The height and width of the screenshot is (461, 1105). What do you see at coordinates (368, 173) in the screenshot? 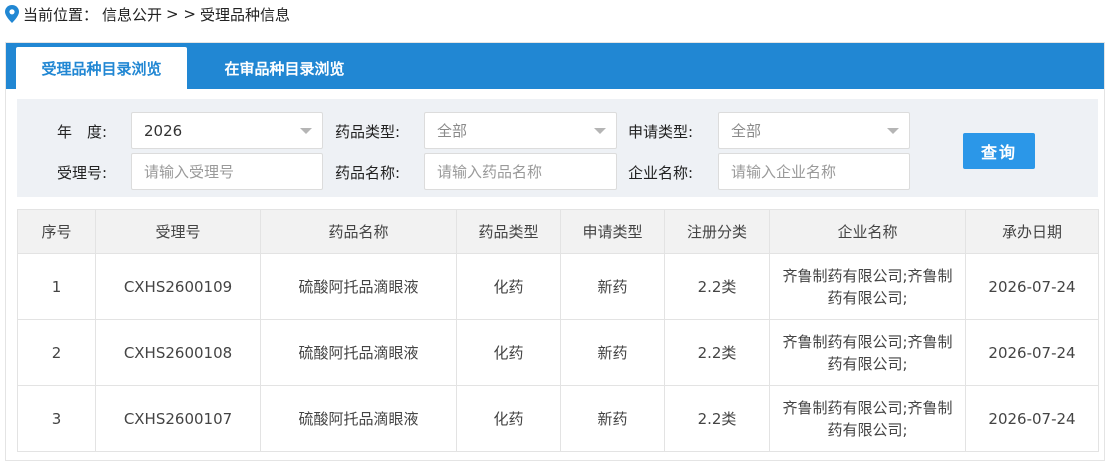
I see `drug-name-label: 药品名称:` at bounding box center [368, 173].